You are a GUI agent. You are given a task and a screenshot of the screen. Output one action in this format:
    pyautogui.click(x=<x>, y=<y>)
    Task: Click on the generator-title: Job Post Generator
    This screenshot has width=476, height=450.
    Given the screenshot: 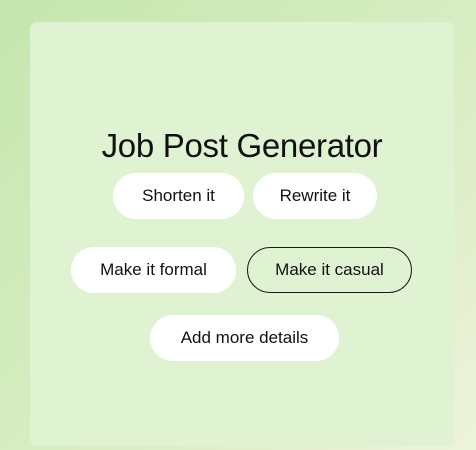 What is the action you would take?
    pyautogui.click(x=242, y=145)
    